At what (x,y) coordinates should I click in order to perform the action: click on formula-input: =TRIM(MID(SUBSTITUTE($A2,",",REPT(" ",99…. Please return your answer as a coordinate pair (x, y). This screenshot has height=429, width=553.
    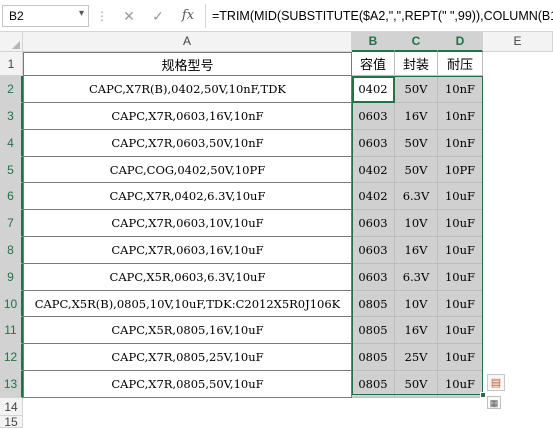
    Looking at the image, I should click on (380, 16).